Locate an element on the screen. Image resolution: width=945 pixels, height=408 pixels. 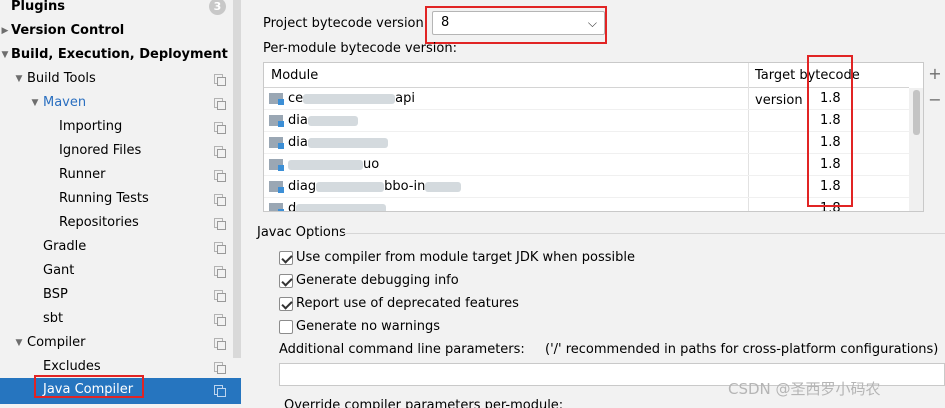
sidebar-item-java-compiler: Java Compiler is located at coordinates (120, 391).